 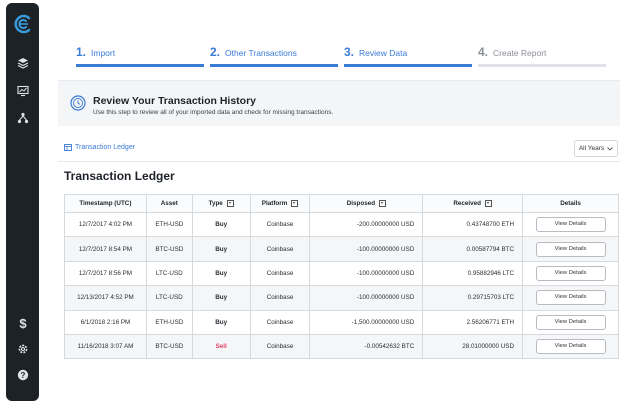 I want to click on tab-label: Transaction Ledger, so click(x=105, y=147).